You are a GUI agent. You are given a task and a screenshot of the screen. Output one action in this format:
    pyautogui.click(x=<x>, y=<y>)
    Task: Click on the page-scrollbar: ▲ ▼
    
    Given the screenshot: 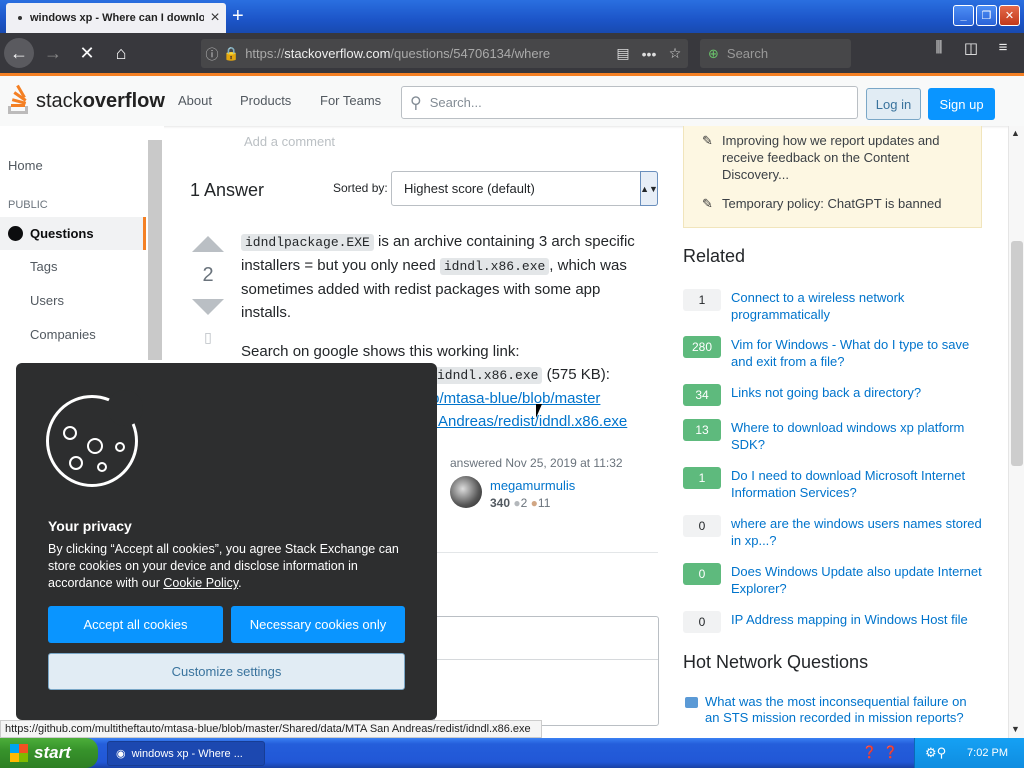 What is the action you would take?
    pyautogui.click(x=1016, y=432)
    